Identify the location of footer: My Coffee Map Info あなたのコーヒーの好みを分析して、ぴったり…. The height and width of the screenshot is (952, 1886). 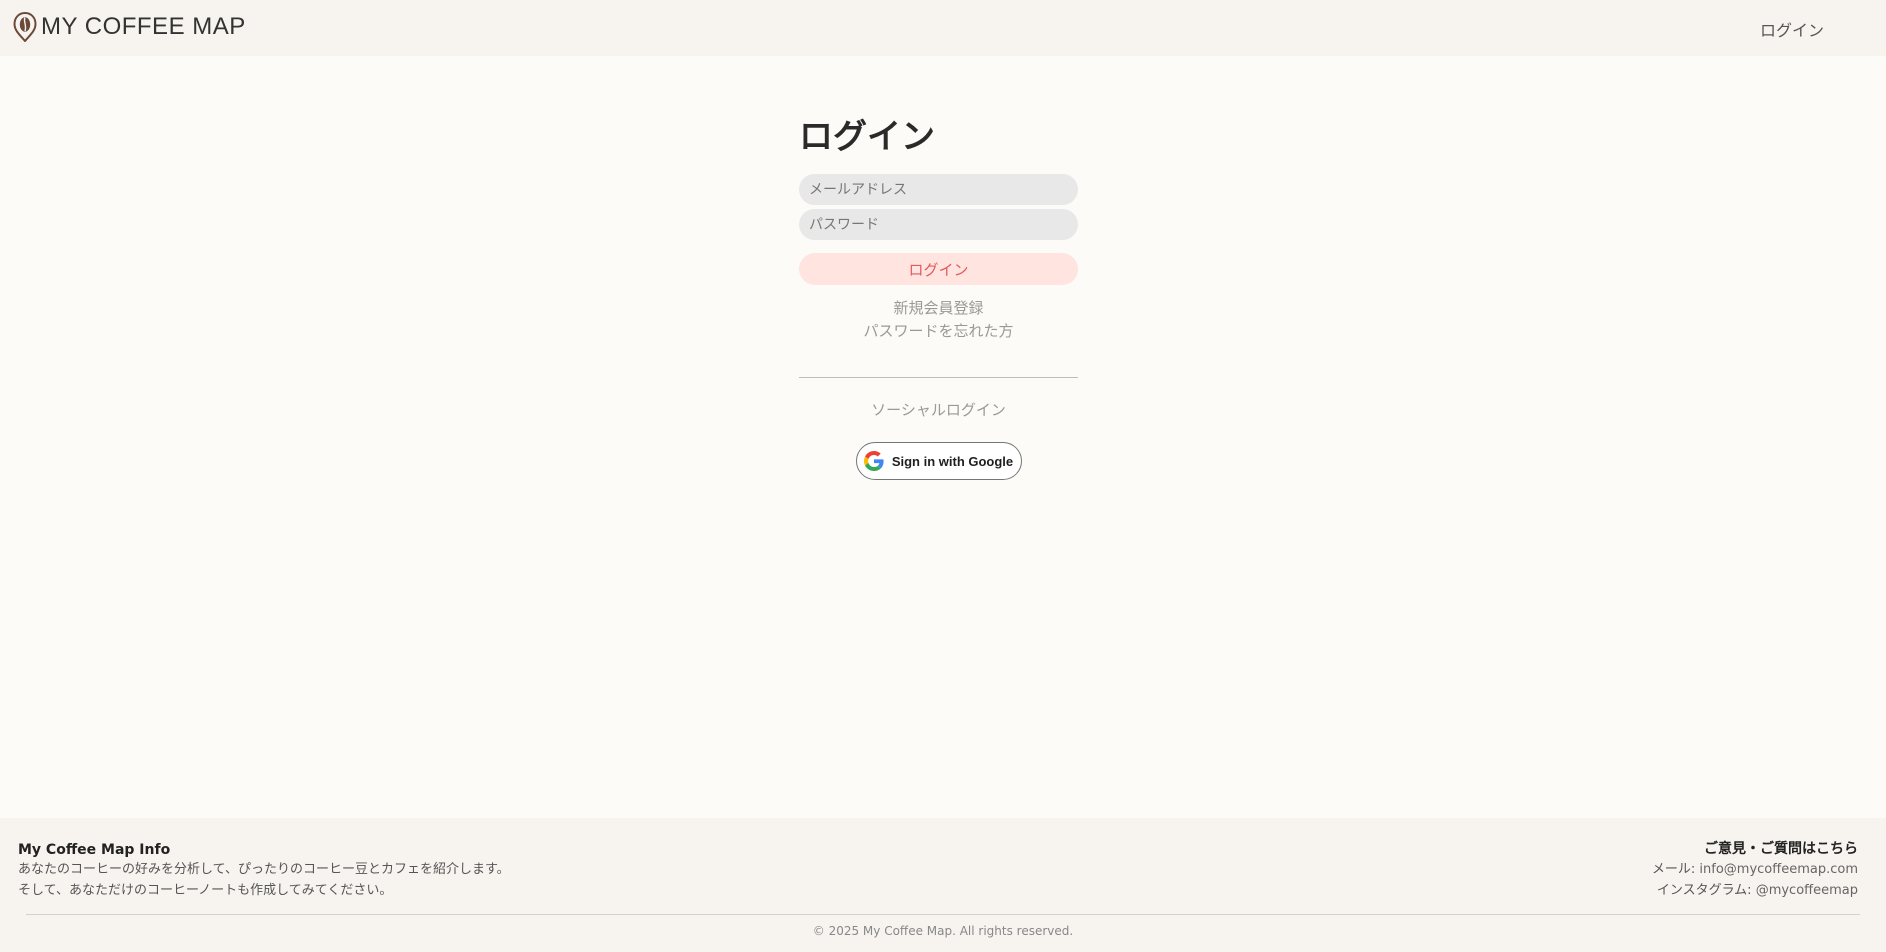
(943, 885).